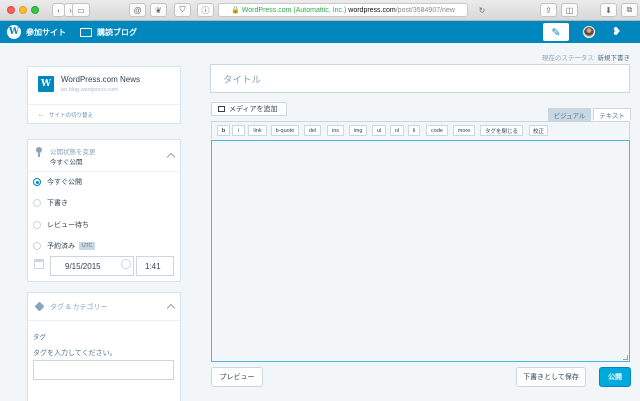 The image size is (640, 401). Describe the element at coordinates (414, 130) in the screenshot. I see `qt-li-button: li` at that location.